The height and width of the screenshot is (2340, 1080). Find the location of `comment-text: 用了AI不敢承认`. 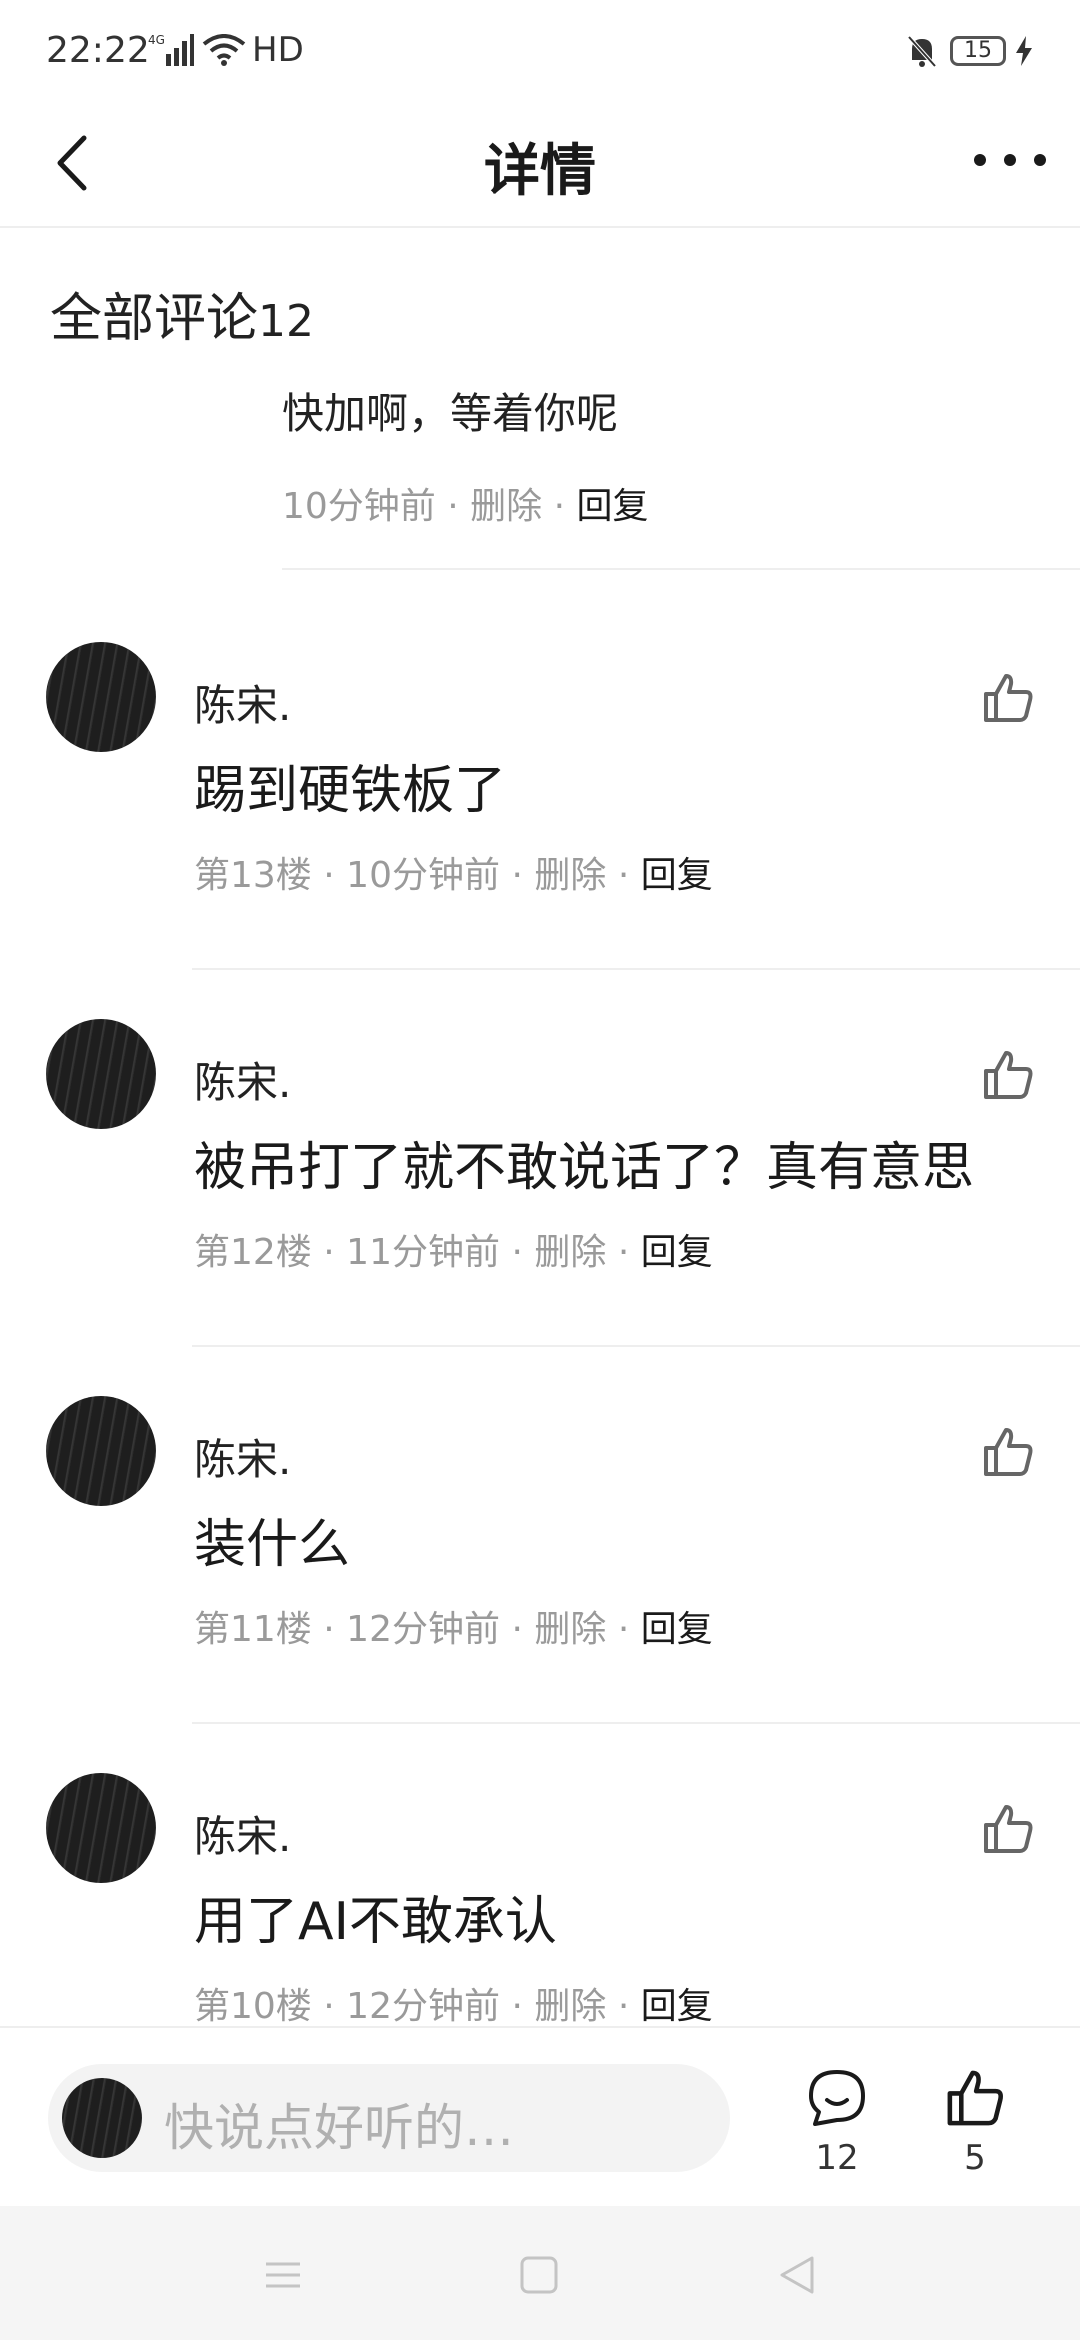

comment-text: 用了AI不敢承认 is located at coordinates (375, 1922).